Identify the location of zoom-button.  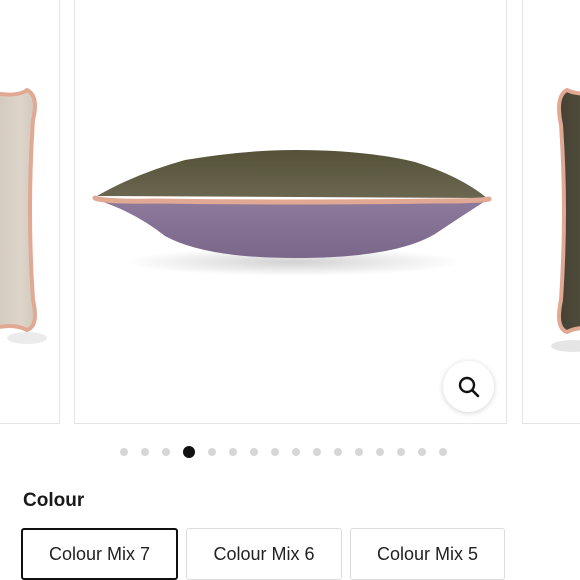
(468, 386).